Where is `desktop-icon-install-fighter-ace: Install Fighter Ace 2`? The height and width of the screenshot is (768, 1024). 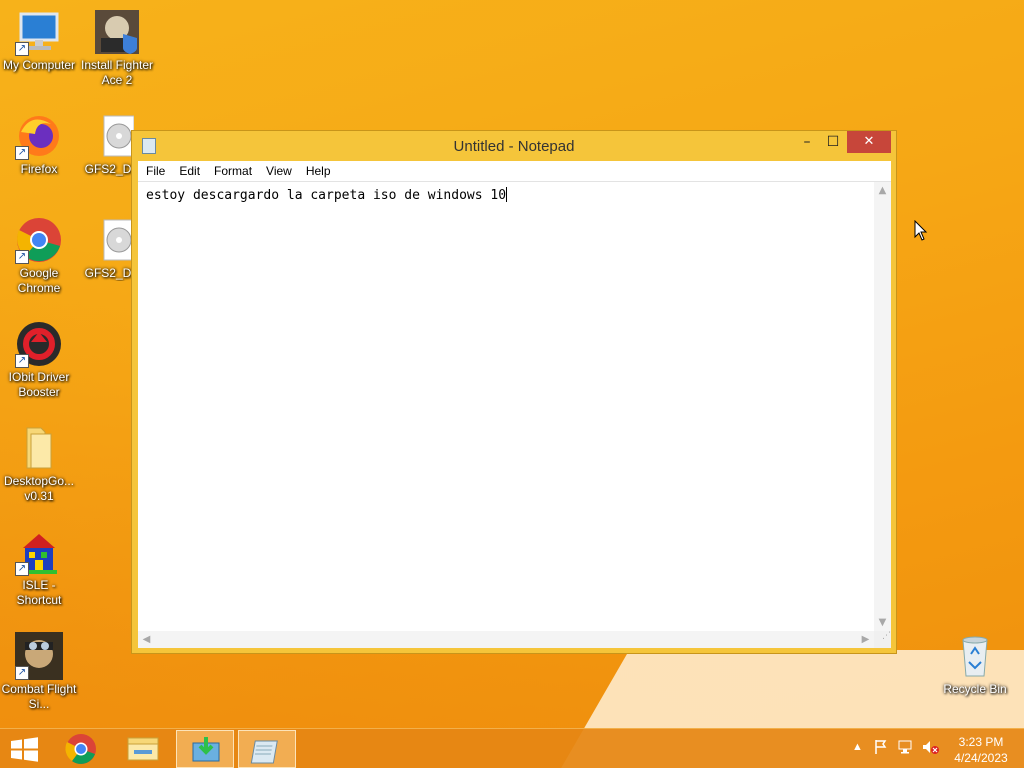
desktop-icon-install-fighter-ace: Install Fighter Ace 2 is located at coordinates (117, 48).